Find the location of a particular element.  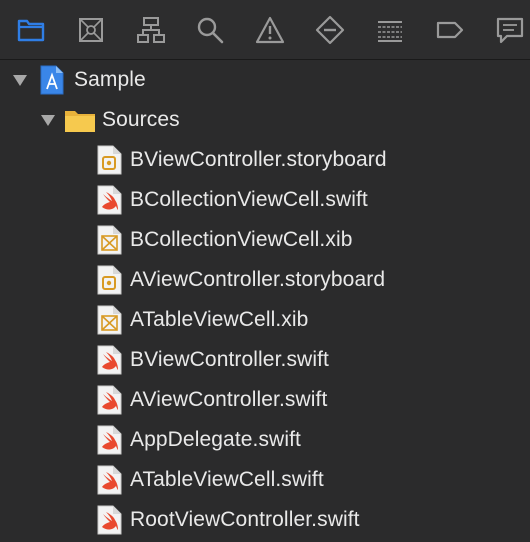

source-control-navigator-button is located at coordinates (91, 30).